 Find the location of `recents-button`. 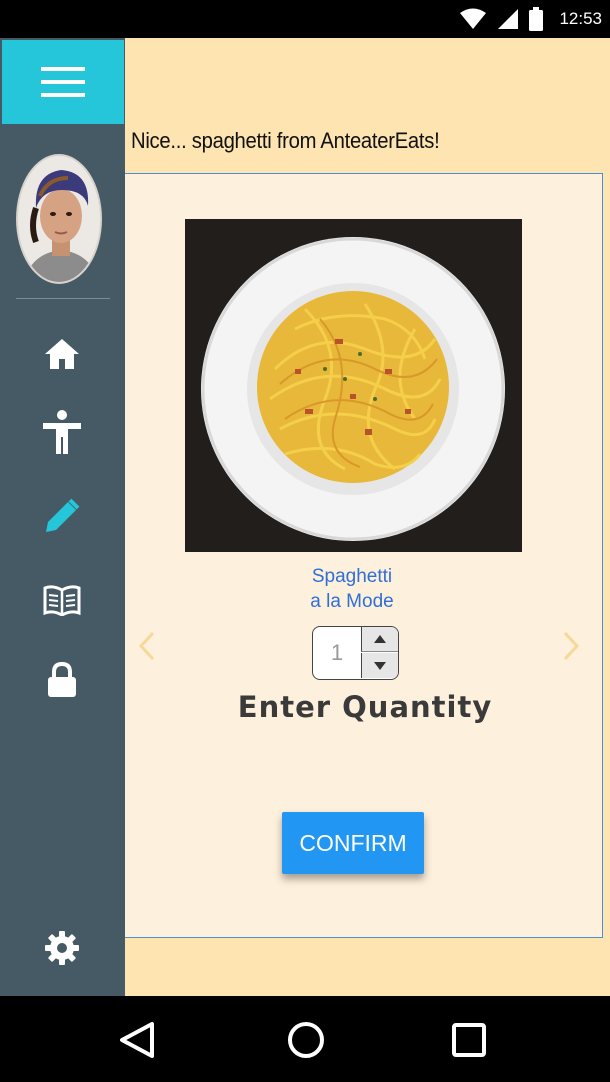

recents-button is located at coordinates (469, 1040).